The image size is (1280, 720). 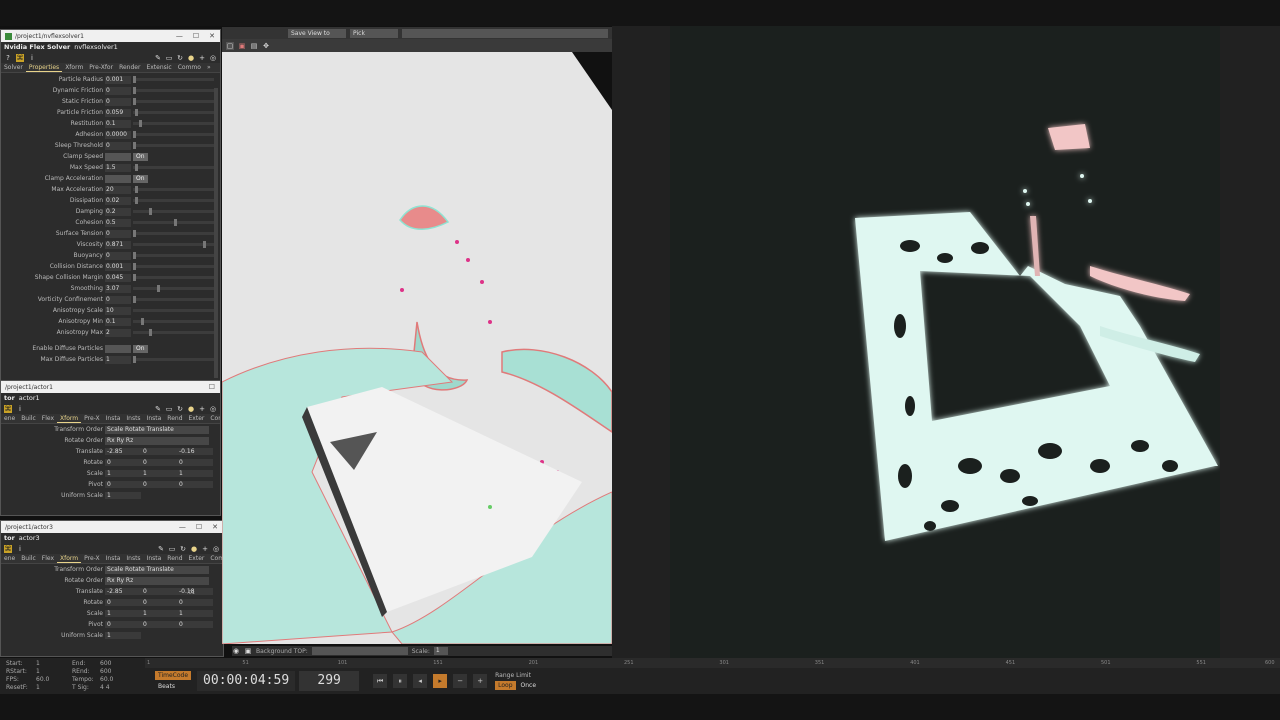 I want to click on display-icon: ▣, so click(x=242, y=46).